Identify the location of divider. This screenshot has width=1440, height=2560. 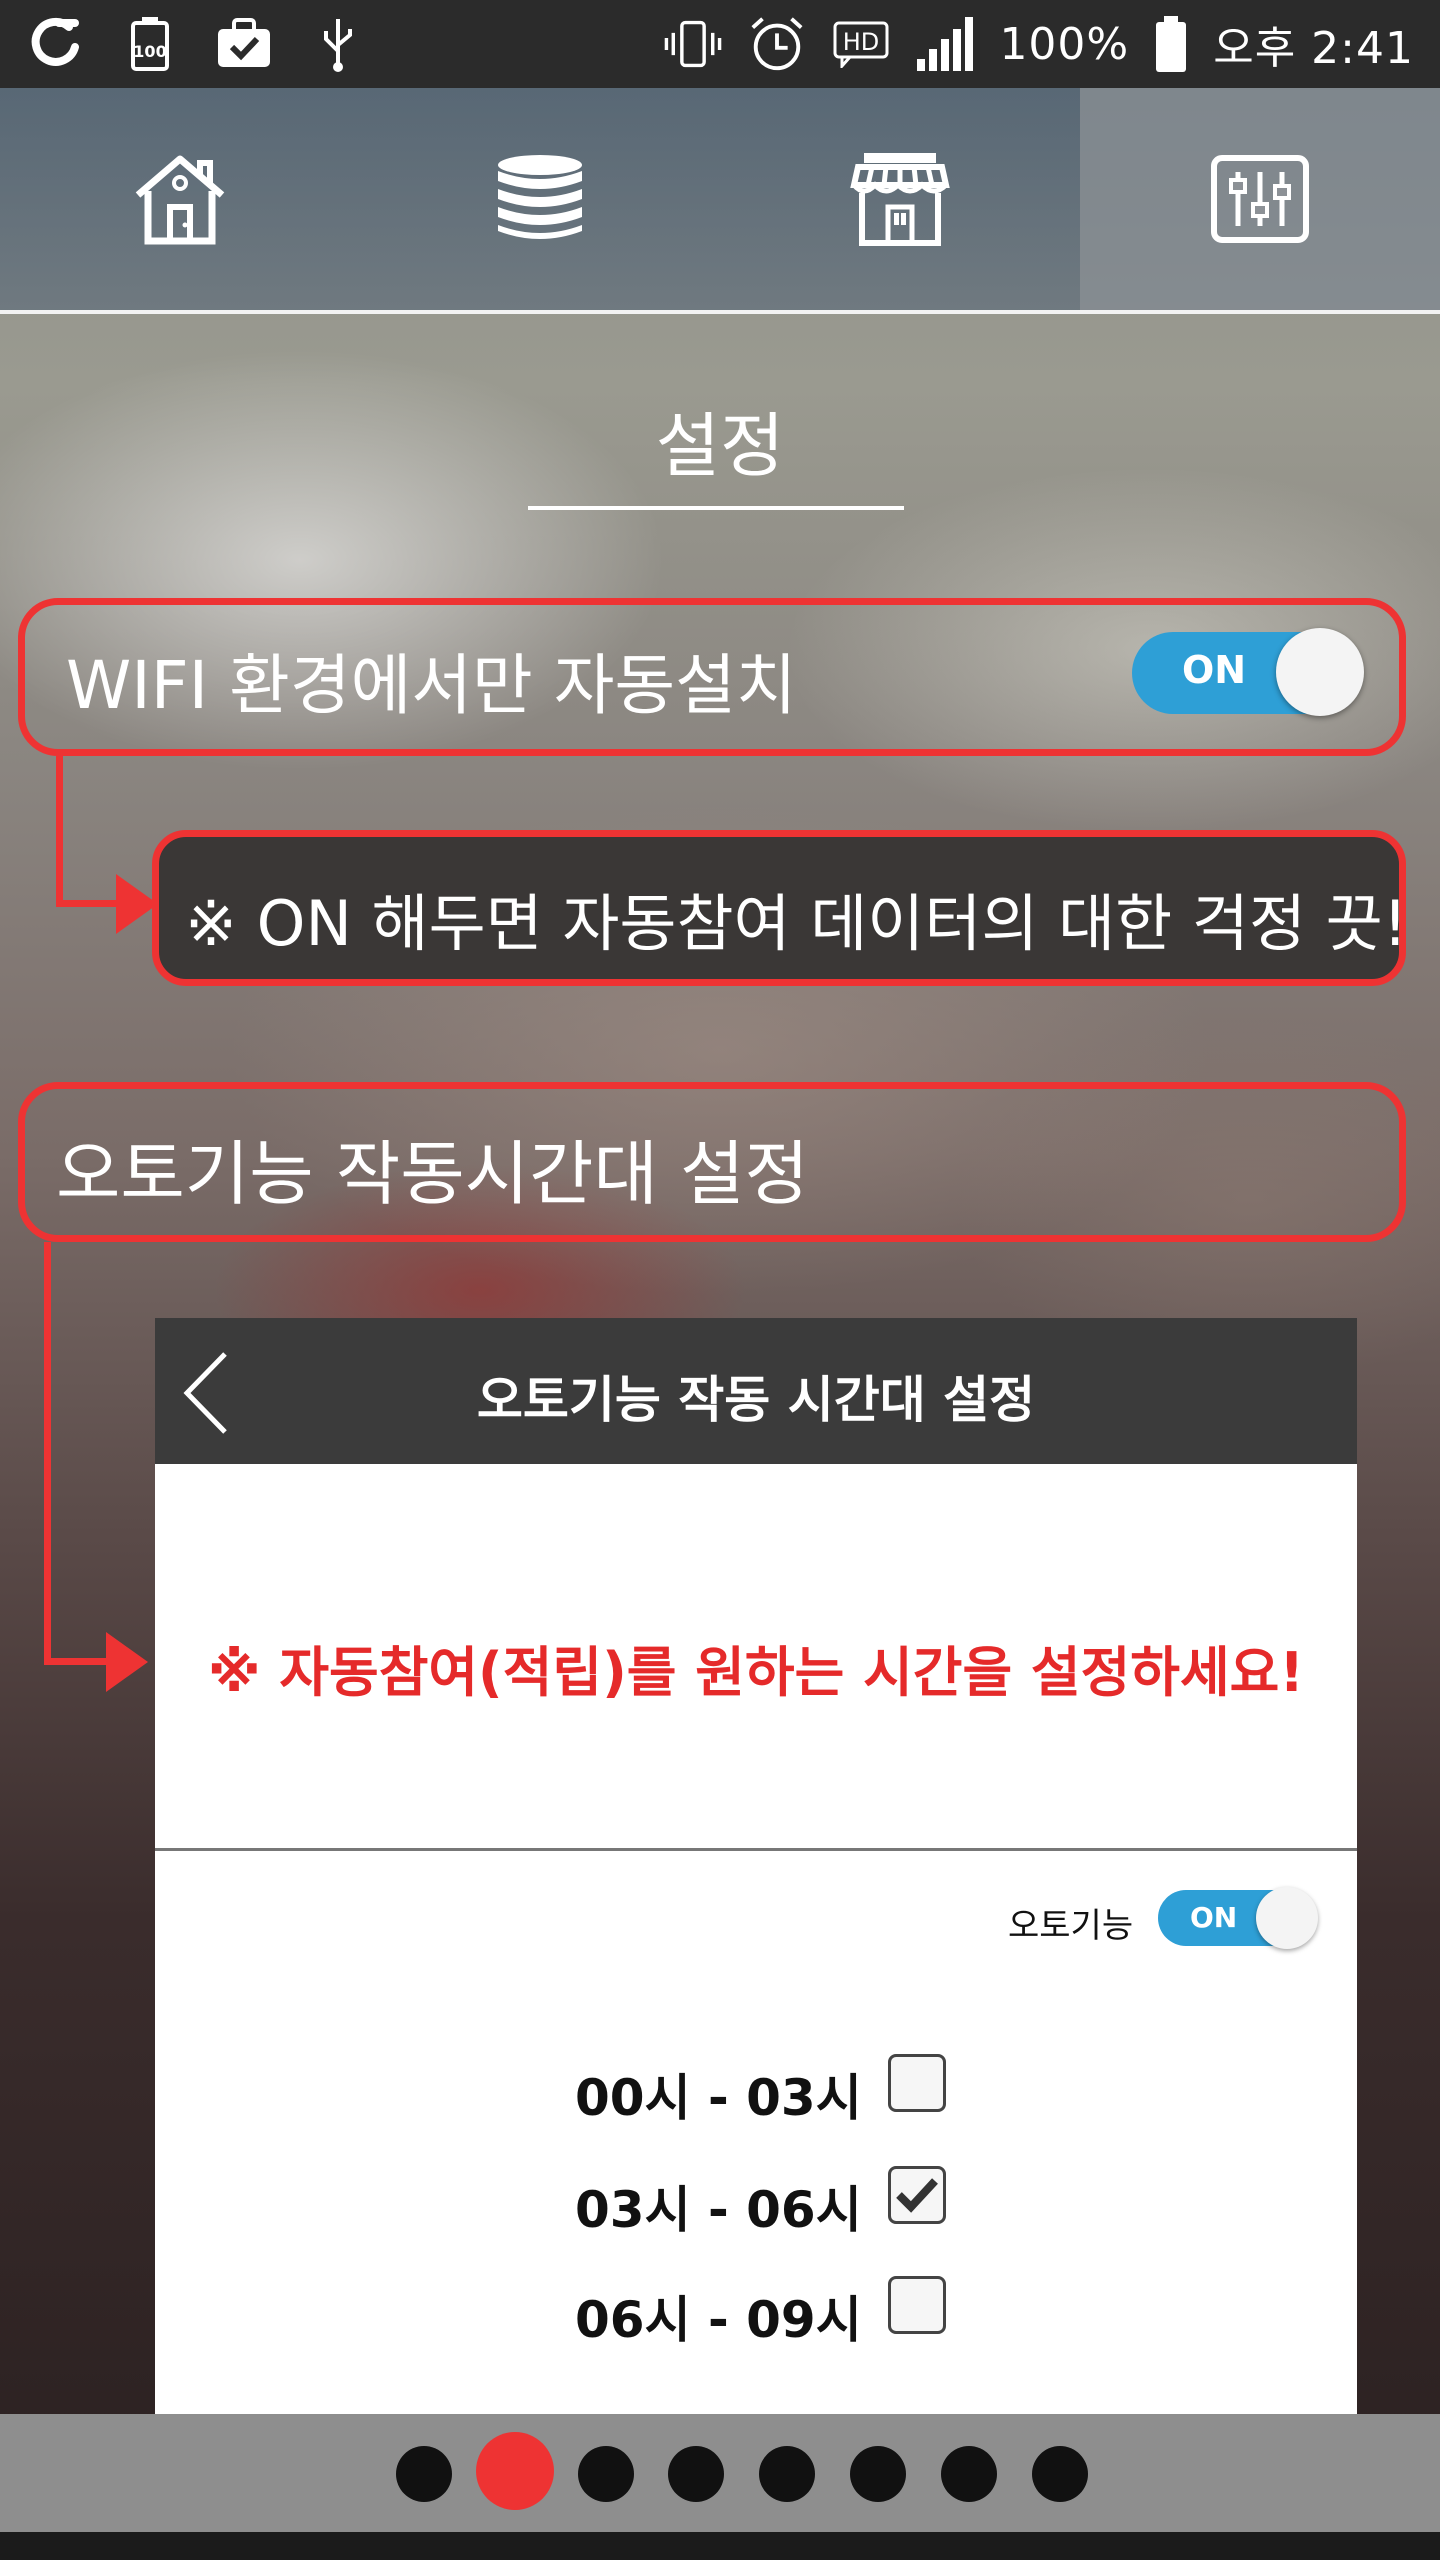
(756, 1849).